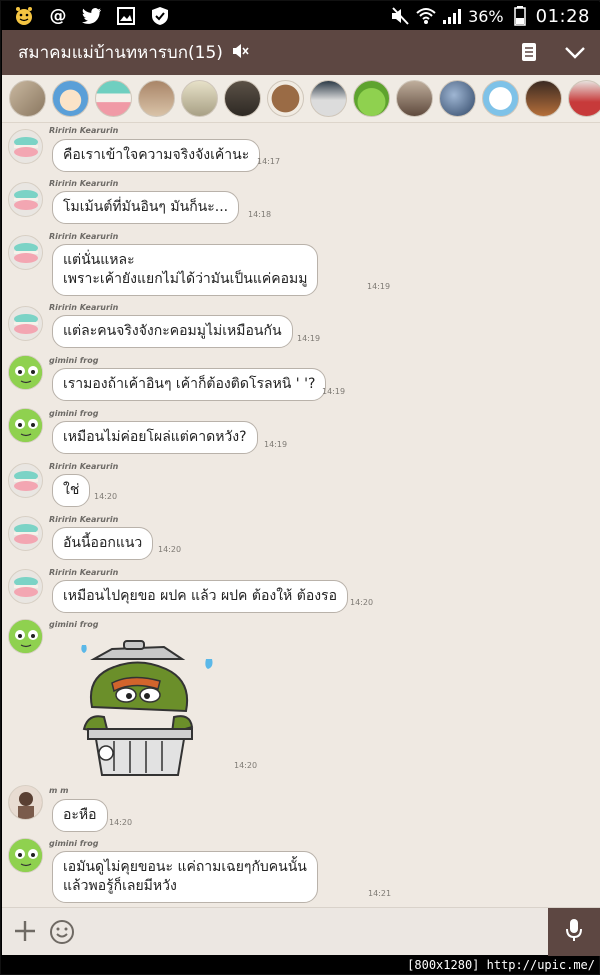 The height and width of the screenshot is (975, 600). Describe the element at coordinates (575, 54) in the screenshot. I see `chevron-down-icon` at that location.